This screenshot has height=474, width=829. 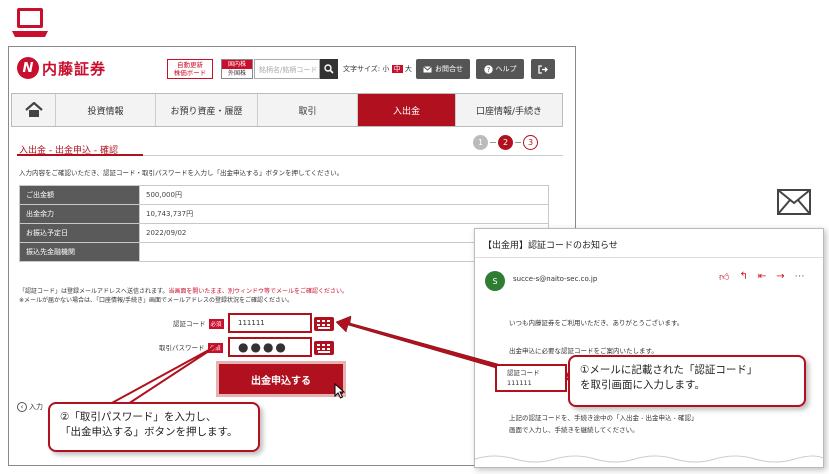 What do you see at coordinates (642, 385) in the screenshot?
I see `callout1-line2: を取引画面に入力します。` at bounding box center [642, 385].